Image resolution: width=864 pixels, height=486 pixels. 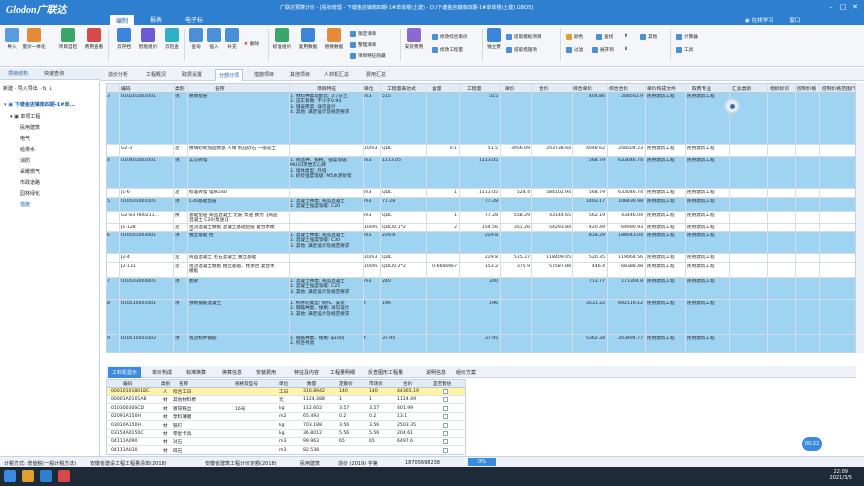 I want to click on cell-code: 010201001001, so click(x=141, y=119).